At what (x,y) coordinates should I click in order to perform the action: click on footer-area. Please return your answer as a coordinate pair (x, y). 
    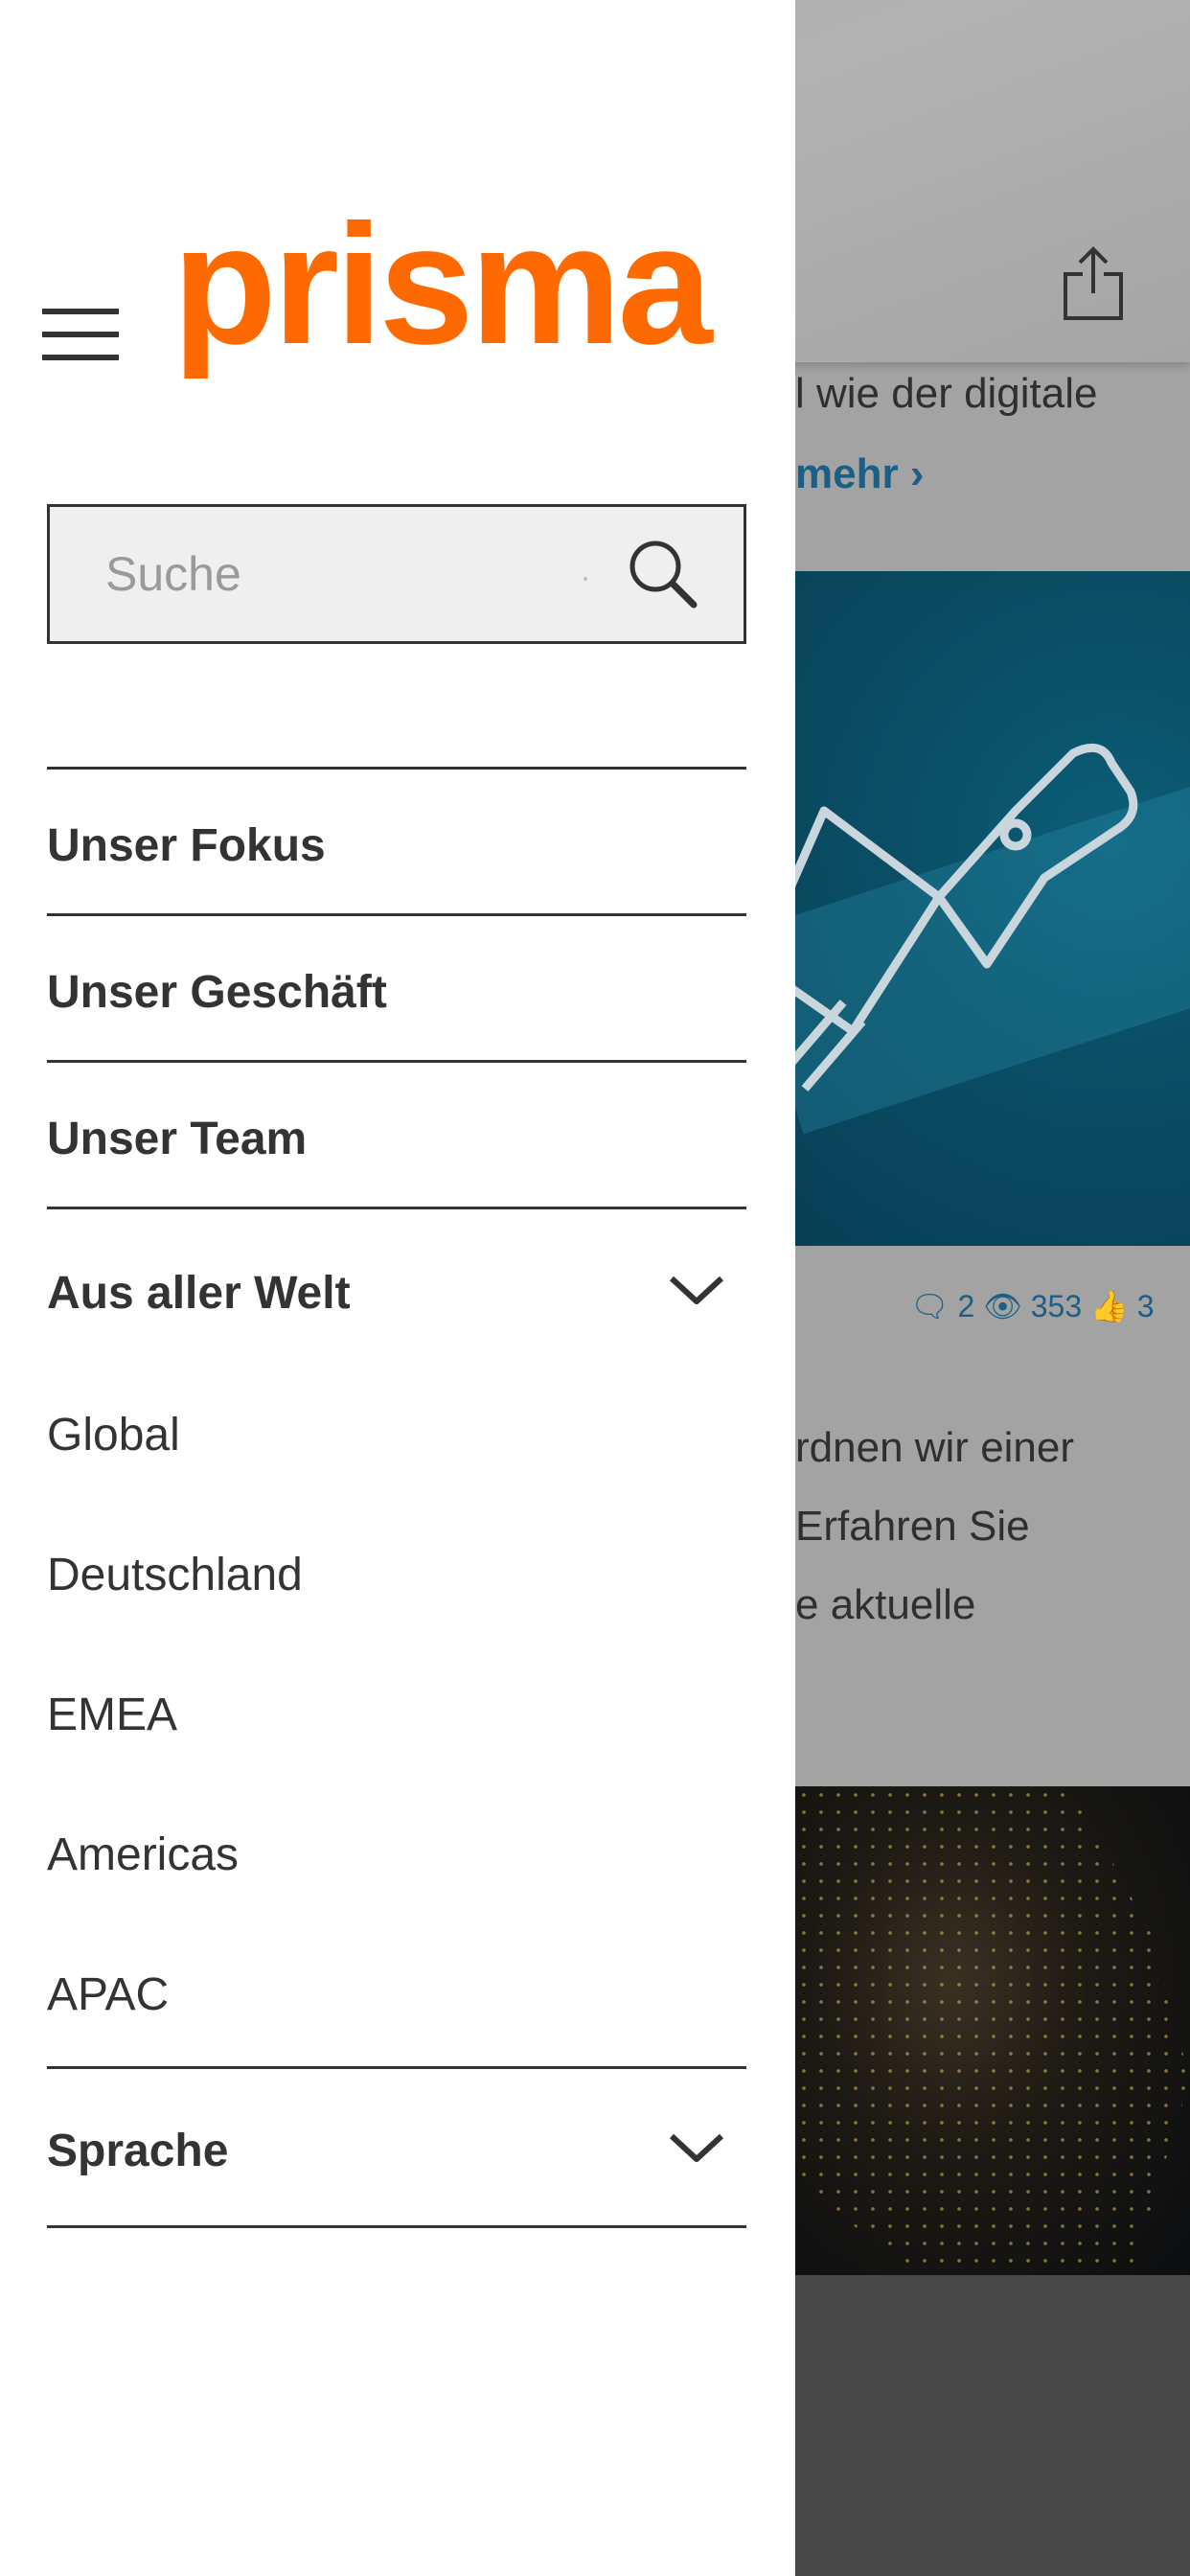
    Looking at the image, I should click on (992, 2425).